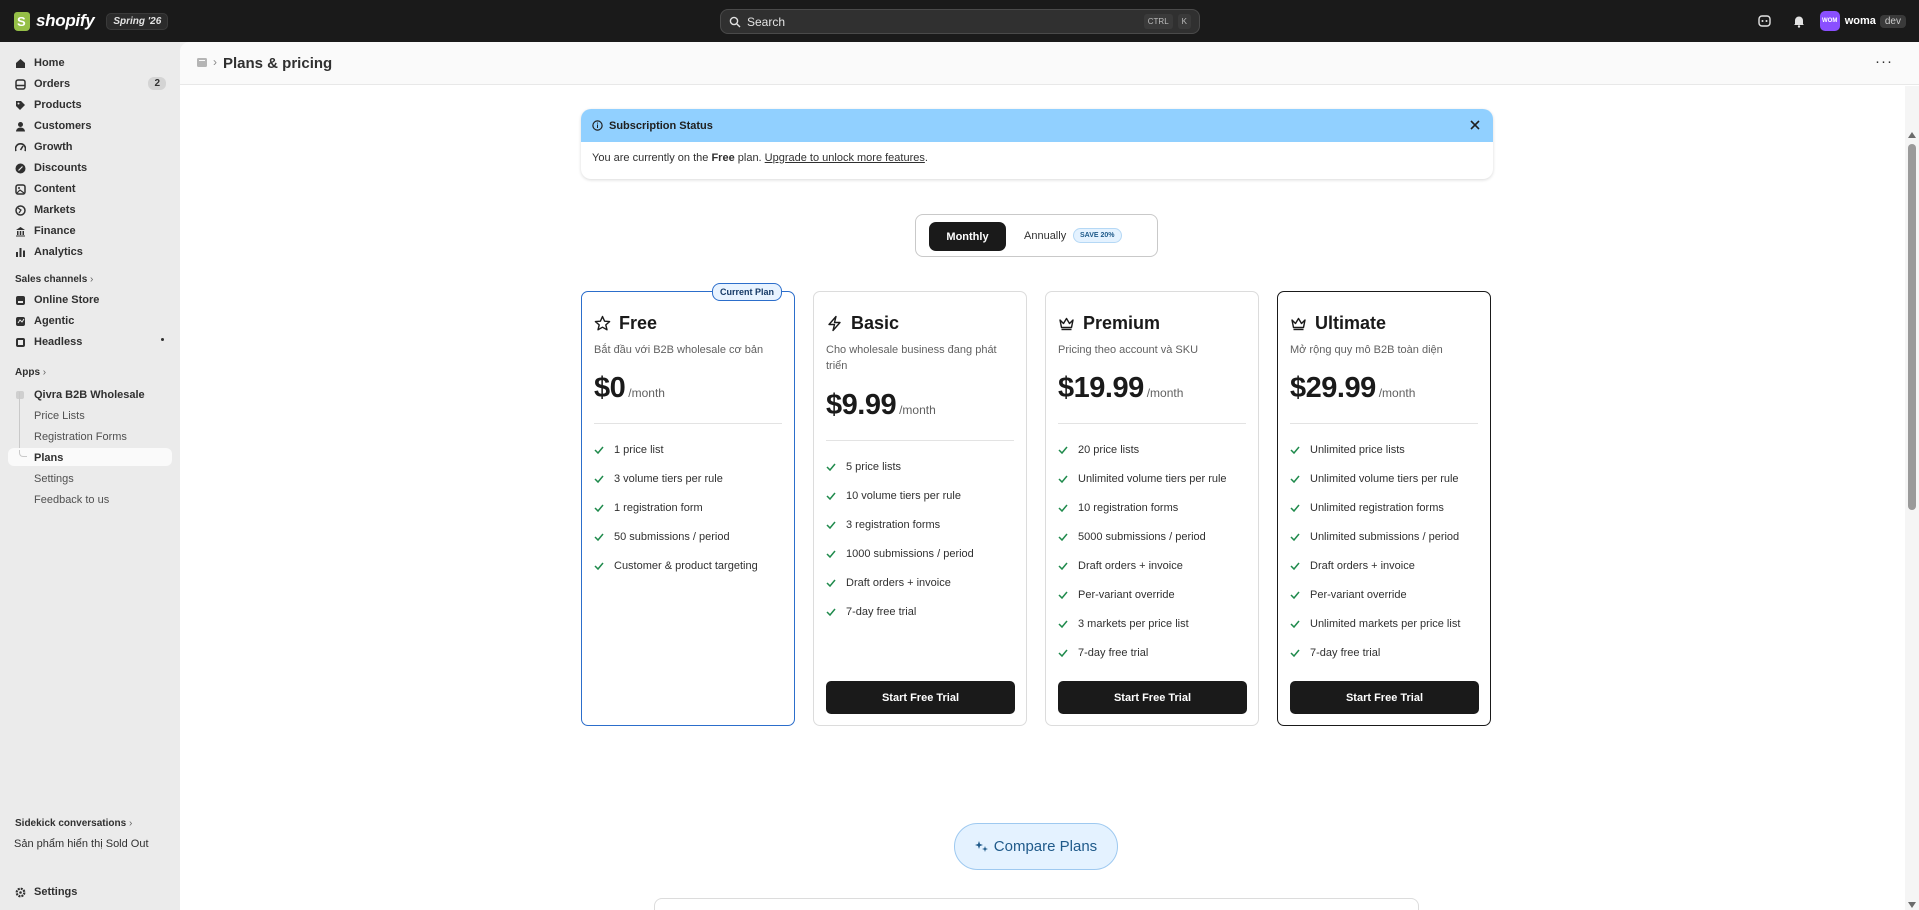 This screenshot has height=910, width=1919. What do you see at coordinates (202, 62) in the screenshot?
I see `app-breadcrumb-icon` at bounding box center [202, 62].